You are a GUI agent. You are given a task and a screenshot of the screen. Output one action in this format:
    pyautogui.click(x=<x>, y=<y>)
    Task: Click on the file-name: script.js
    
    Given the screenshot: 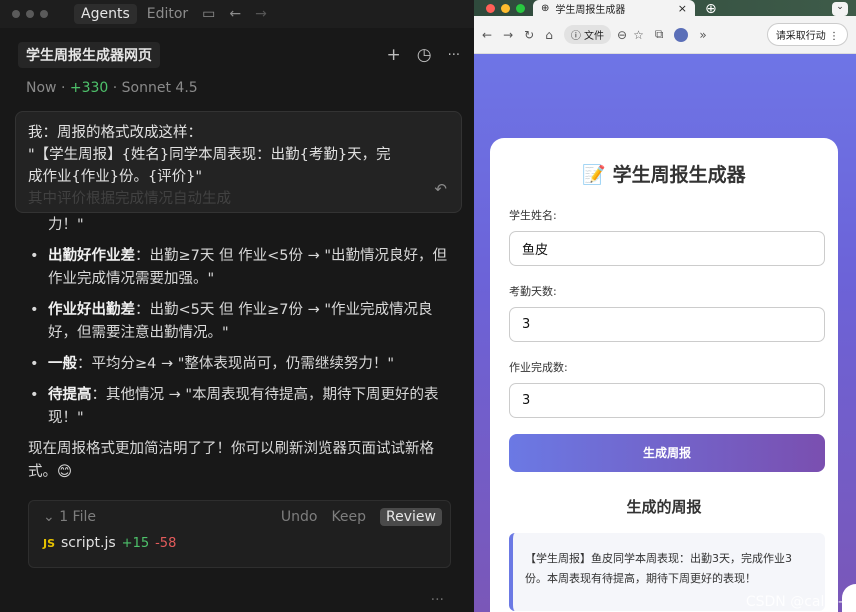 What is the action you would take?
    pyautogui.click(x=88, y=543)
    